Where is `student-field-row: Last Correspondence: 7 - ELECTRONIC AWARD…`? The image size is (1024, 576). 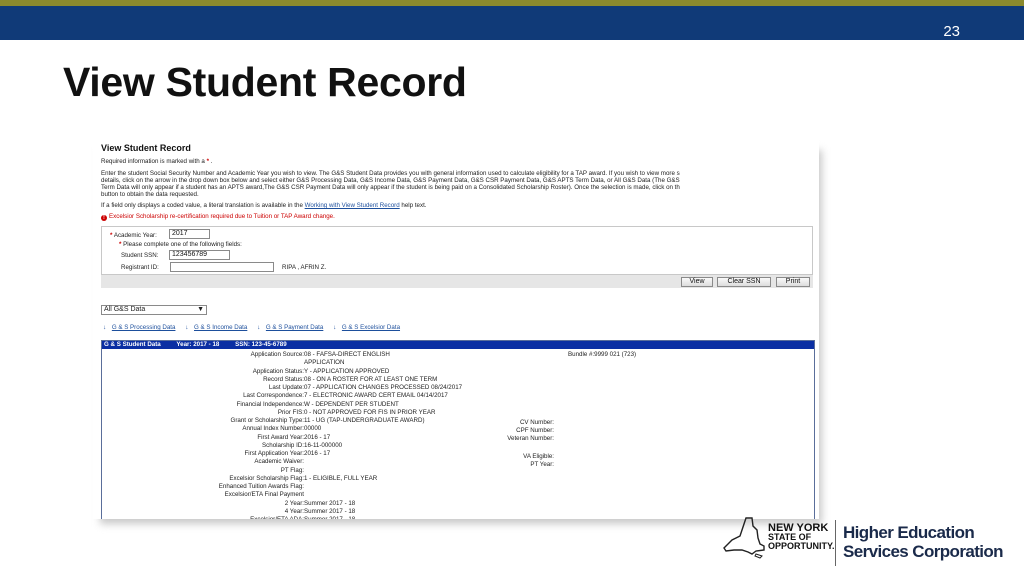 student-field-row: Last Correspondence: 7 - ELECTRONIC AWARD… is located at coordinates (459, 396).